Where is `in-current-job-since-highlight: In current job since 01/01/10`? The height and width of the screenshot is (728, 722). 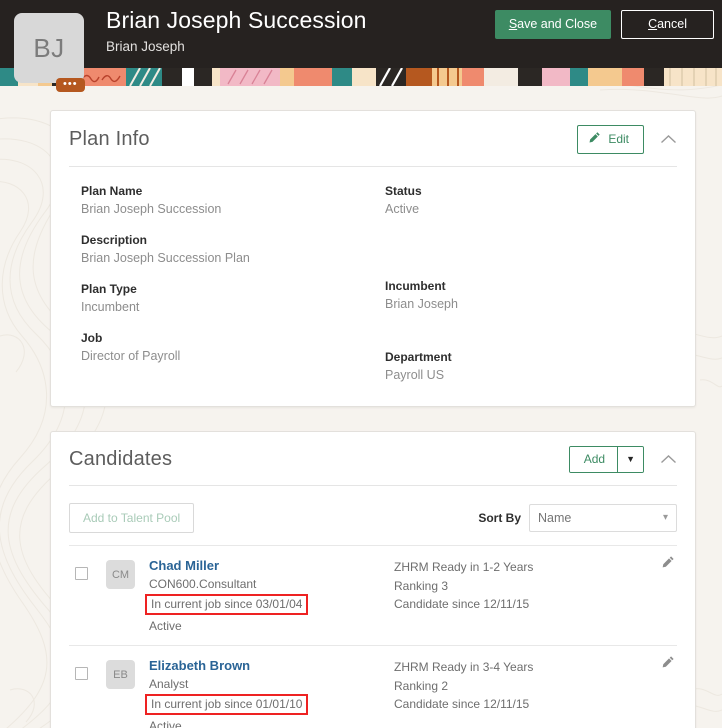 in-current-job-since-highlight: In current job since 01/01/10 is located at coordinates (227, 704).